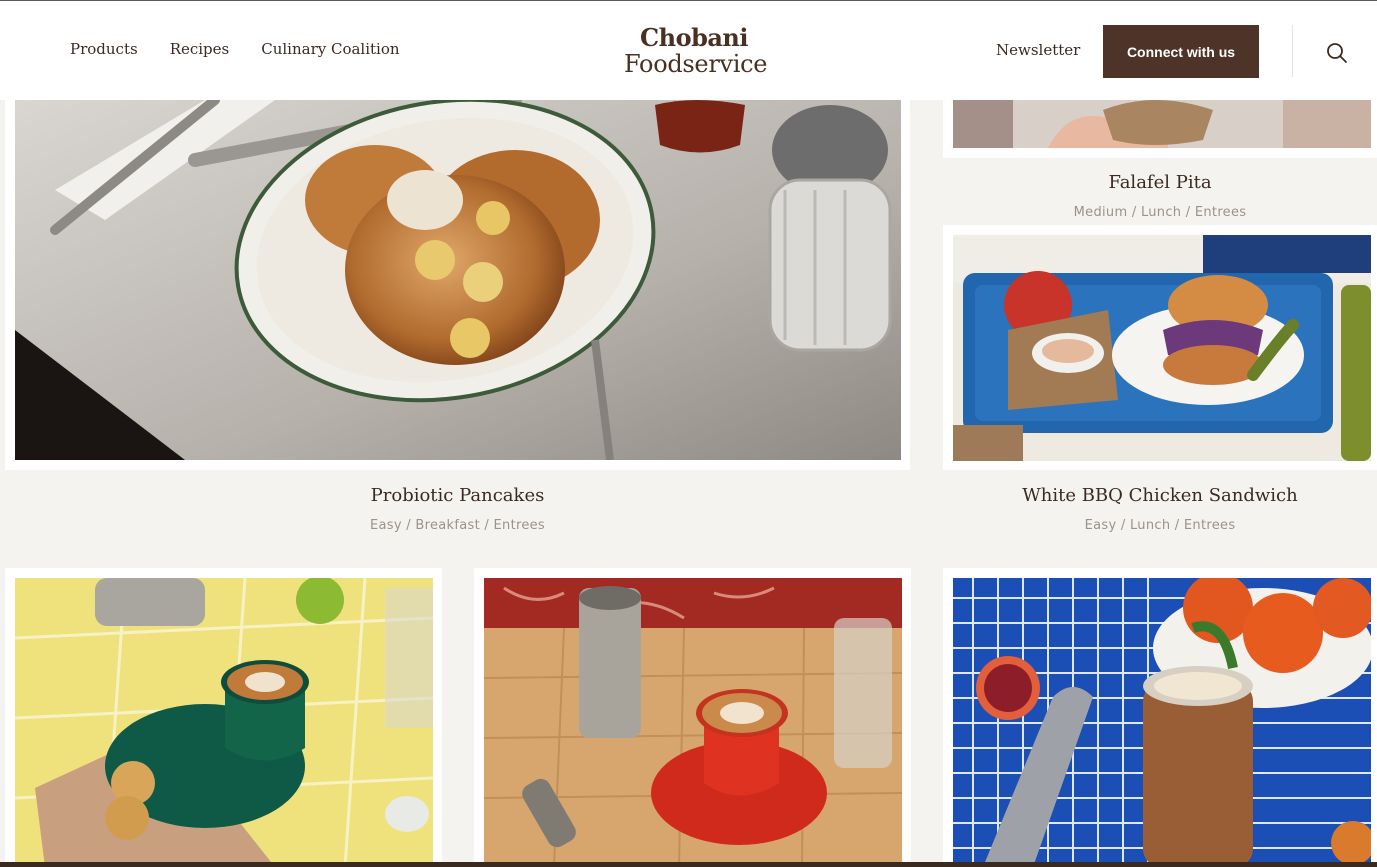  I want to click on blue-latte-photo, so click(1162, 722).